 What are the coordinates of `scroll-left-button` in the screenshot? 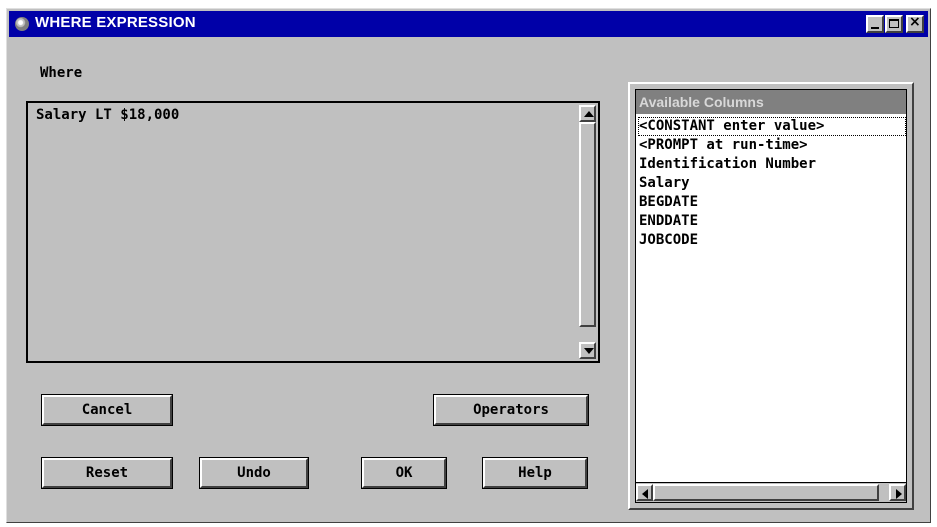 It's located at (644, 492).